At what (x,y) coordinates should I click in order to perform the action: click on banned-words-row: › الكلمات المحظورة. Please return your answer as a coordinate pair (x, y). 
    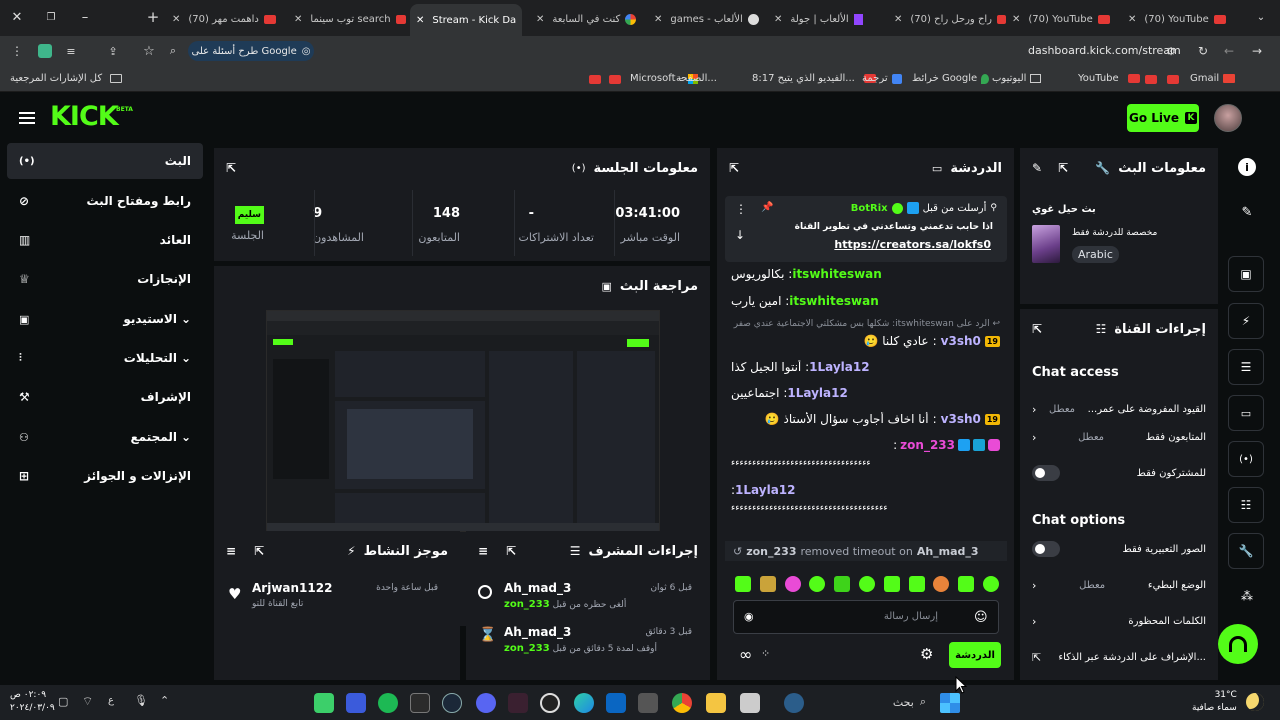
    Looking at the image, I should click on (1119, 621).